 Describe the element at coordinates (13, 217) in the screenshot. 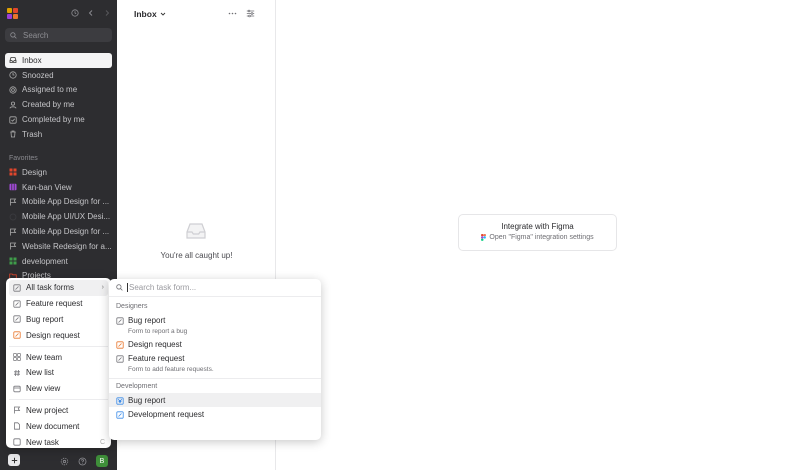

I see `circle-icon` at that location.